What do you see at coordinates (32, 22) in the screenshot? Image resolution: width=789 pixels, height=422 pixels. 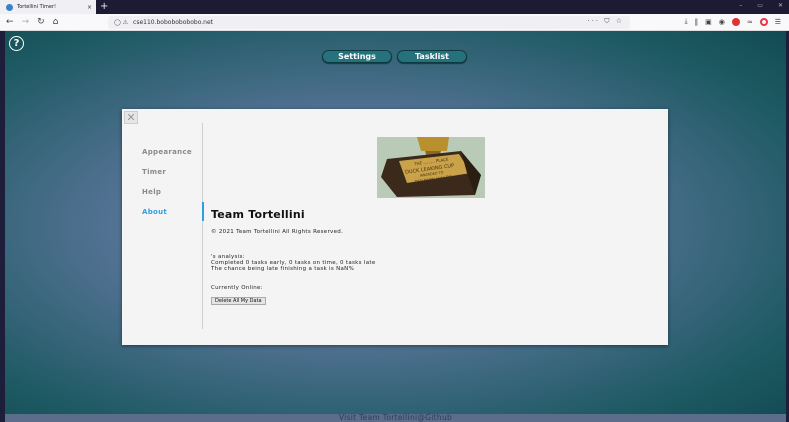 I see `nav-buttons: ← → ↻ ⌂` at bounding box center [32, 22].